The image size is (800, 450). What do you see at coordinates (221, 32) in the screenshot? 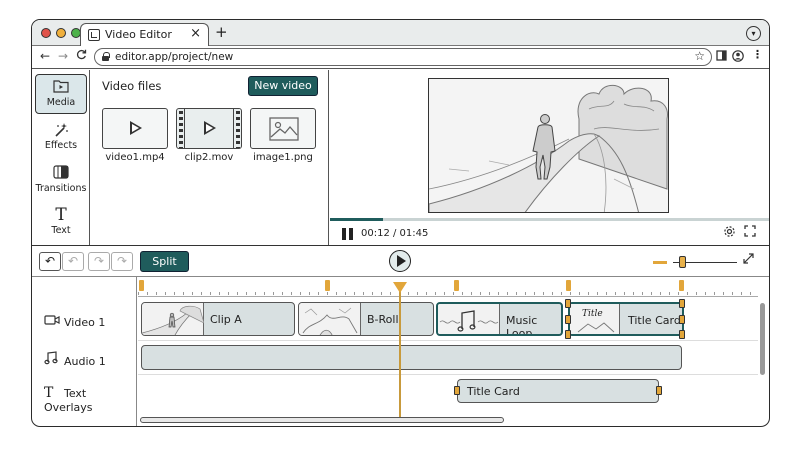
I see `new-tab-button: +` at bounding box center [221, 32].